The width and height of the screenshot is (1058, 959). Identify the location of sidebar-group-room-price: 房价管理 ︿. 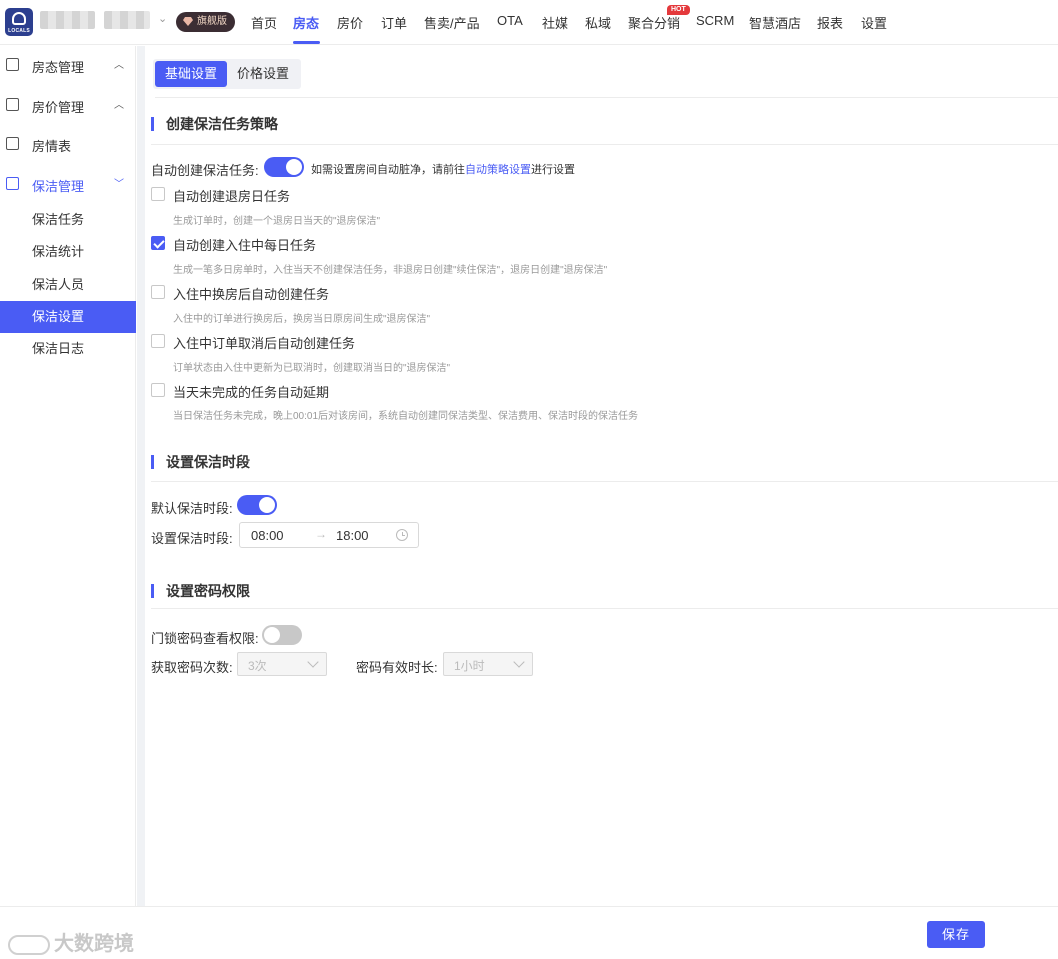
(68, 105).